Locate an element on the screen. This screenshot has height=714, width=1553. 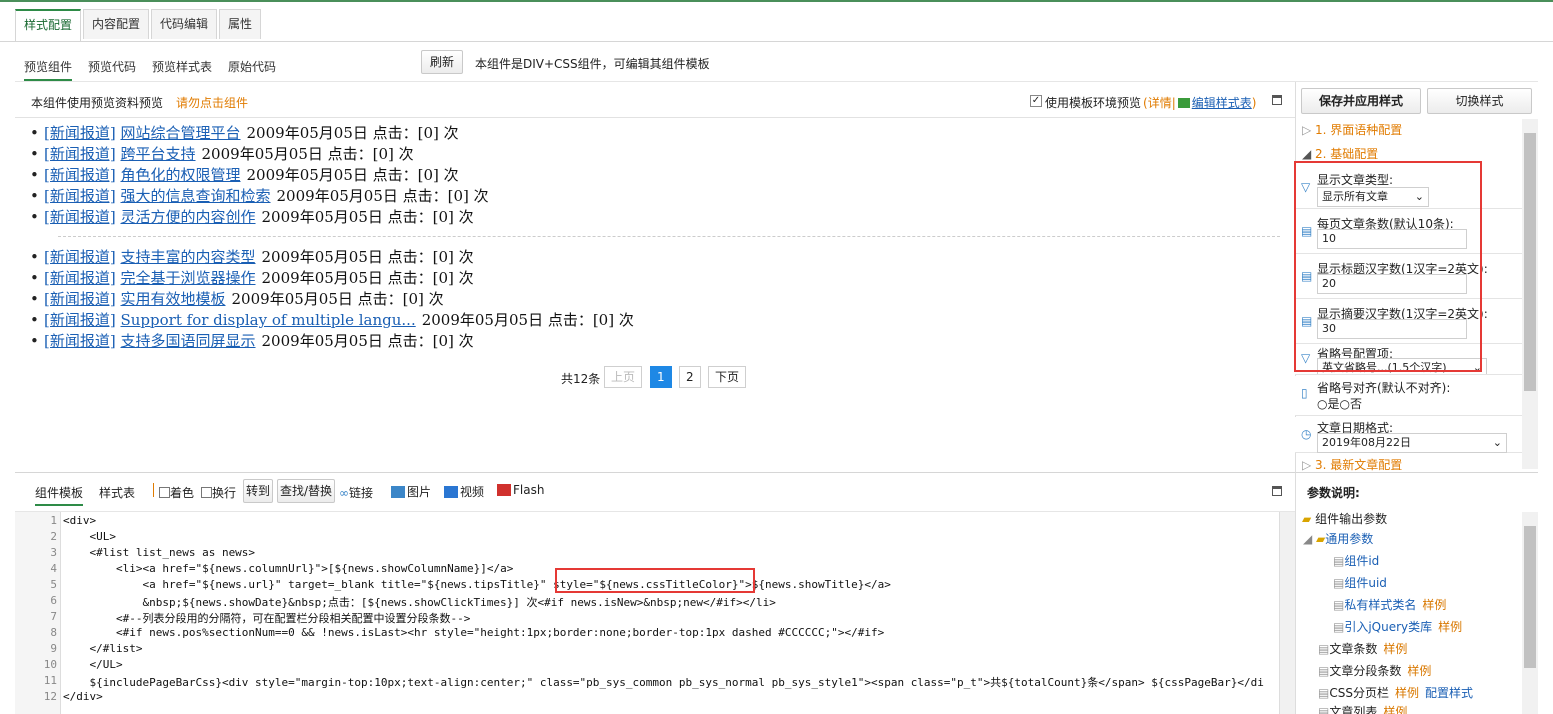
section-latest: ▷ 3. 最新文章配置 is located at coordinates (1411, 463).